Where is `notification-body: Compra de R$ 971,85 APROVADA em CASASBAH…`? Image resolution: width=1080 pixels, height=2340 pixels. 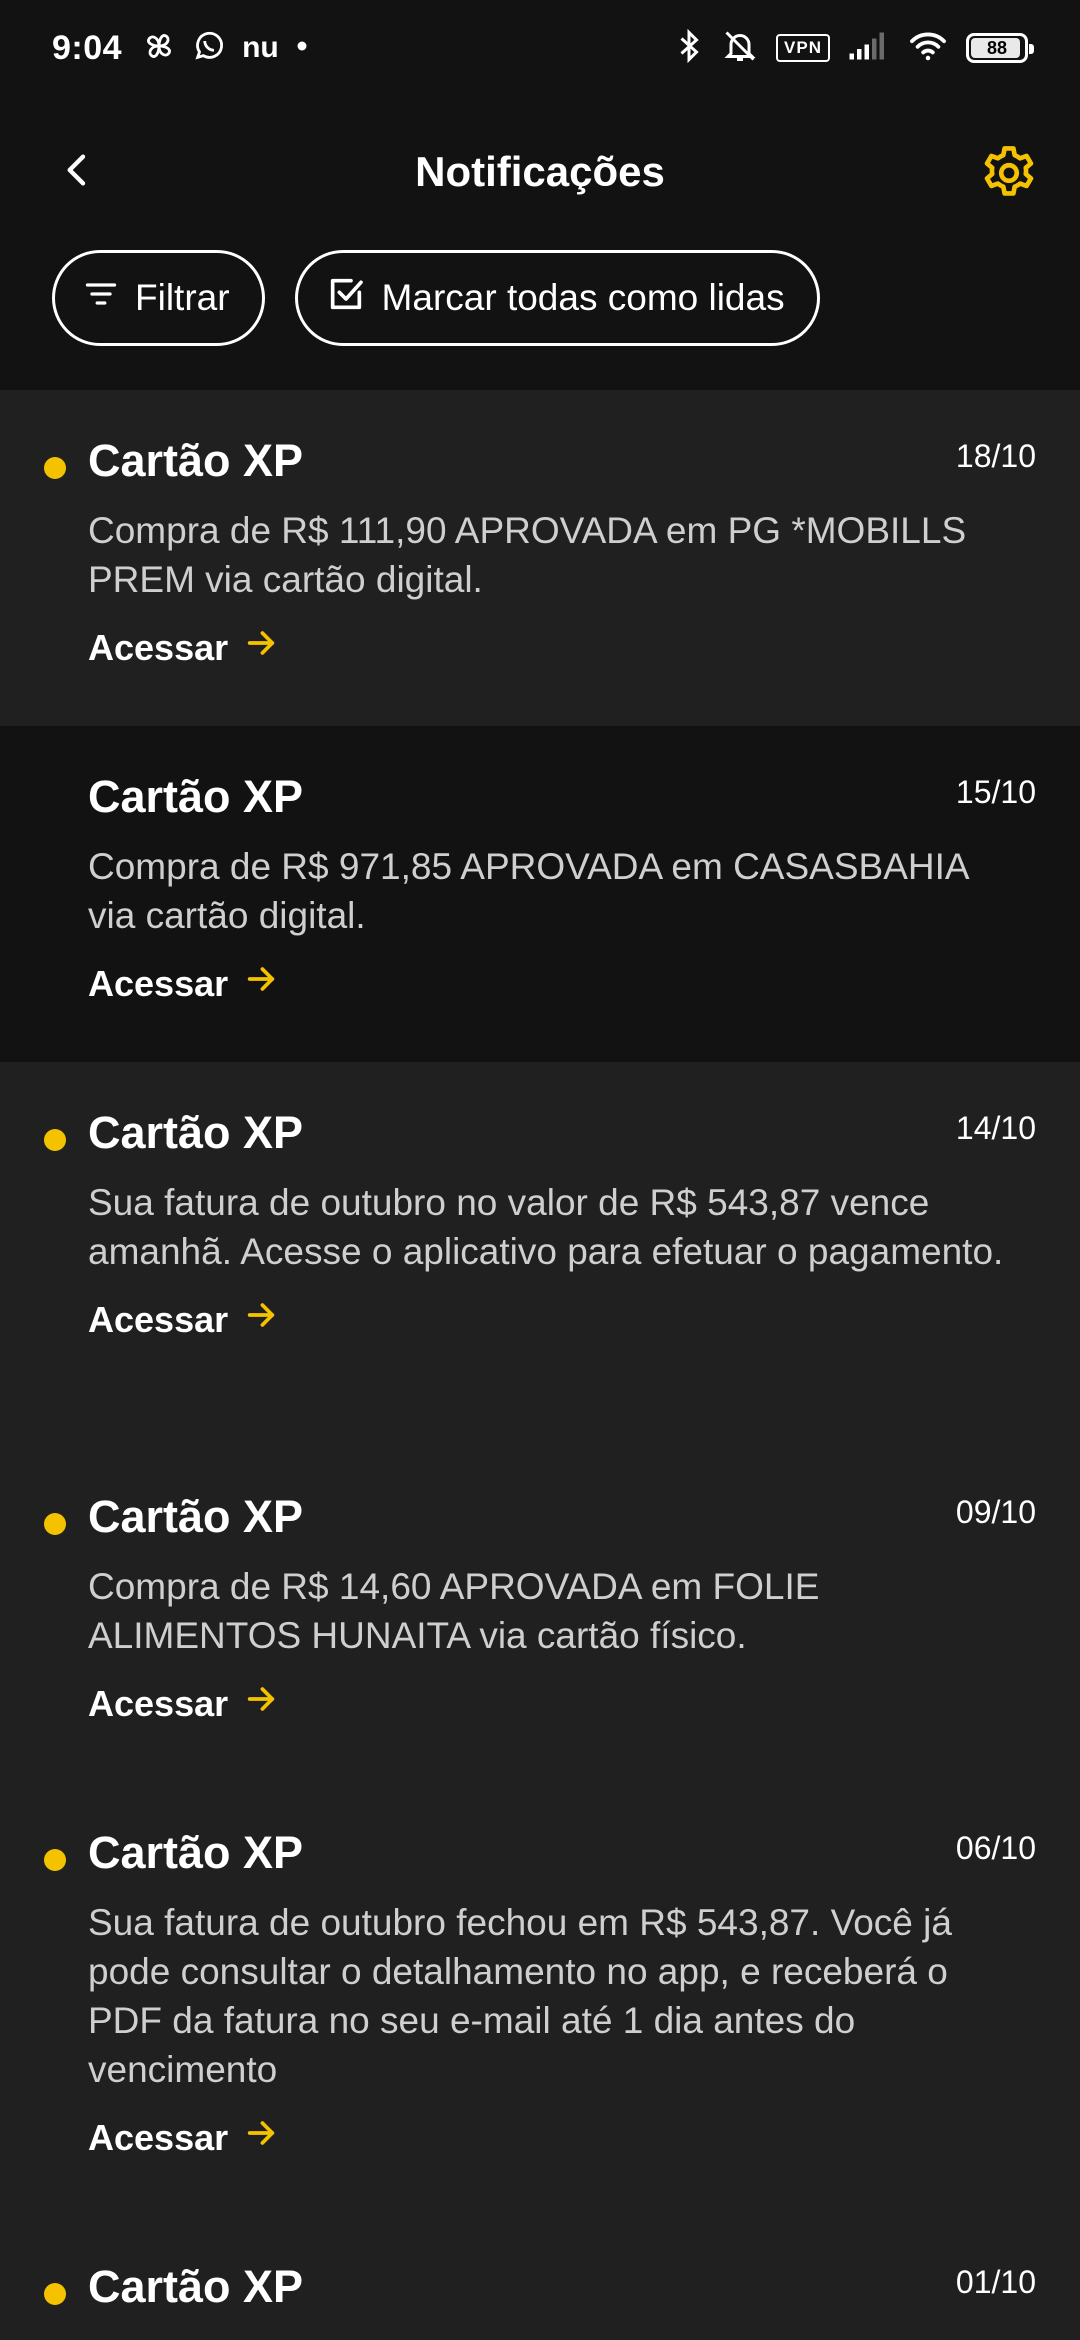
notification-body: Compra de R$ 971,85 APROVADA em CASASBAH… is located at coordinates (528, 891).